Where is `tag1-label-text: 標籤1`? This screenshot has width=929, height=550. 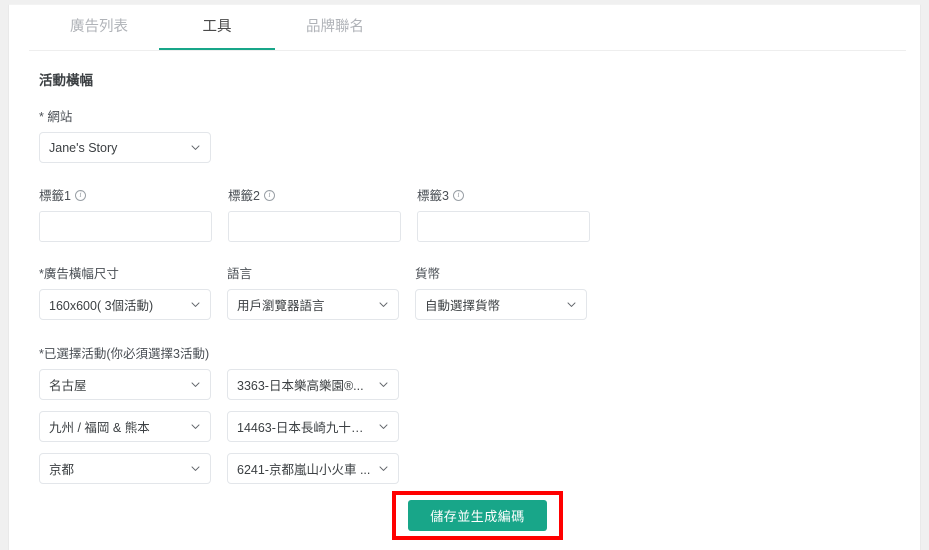 tag1-label-text: 標籤1 is located at coordinates (55, 196).